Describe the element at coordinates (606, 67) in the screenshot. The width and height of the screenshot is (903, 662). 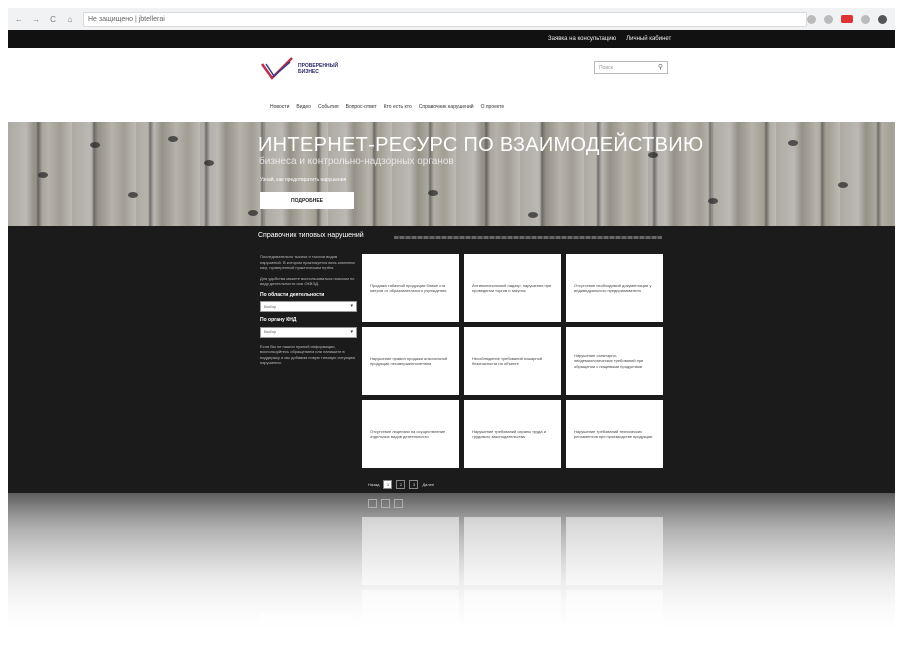
I see `search-placeholder: Поиск` at that location.